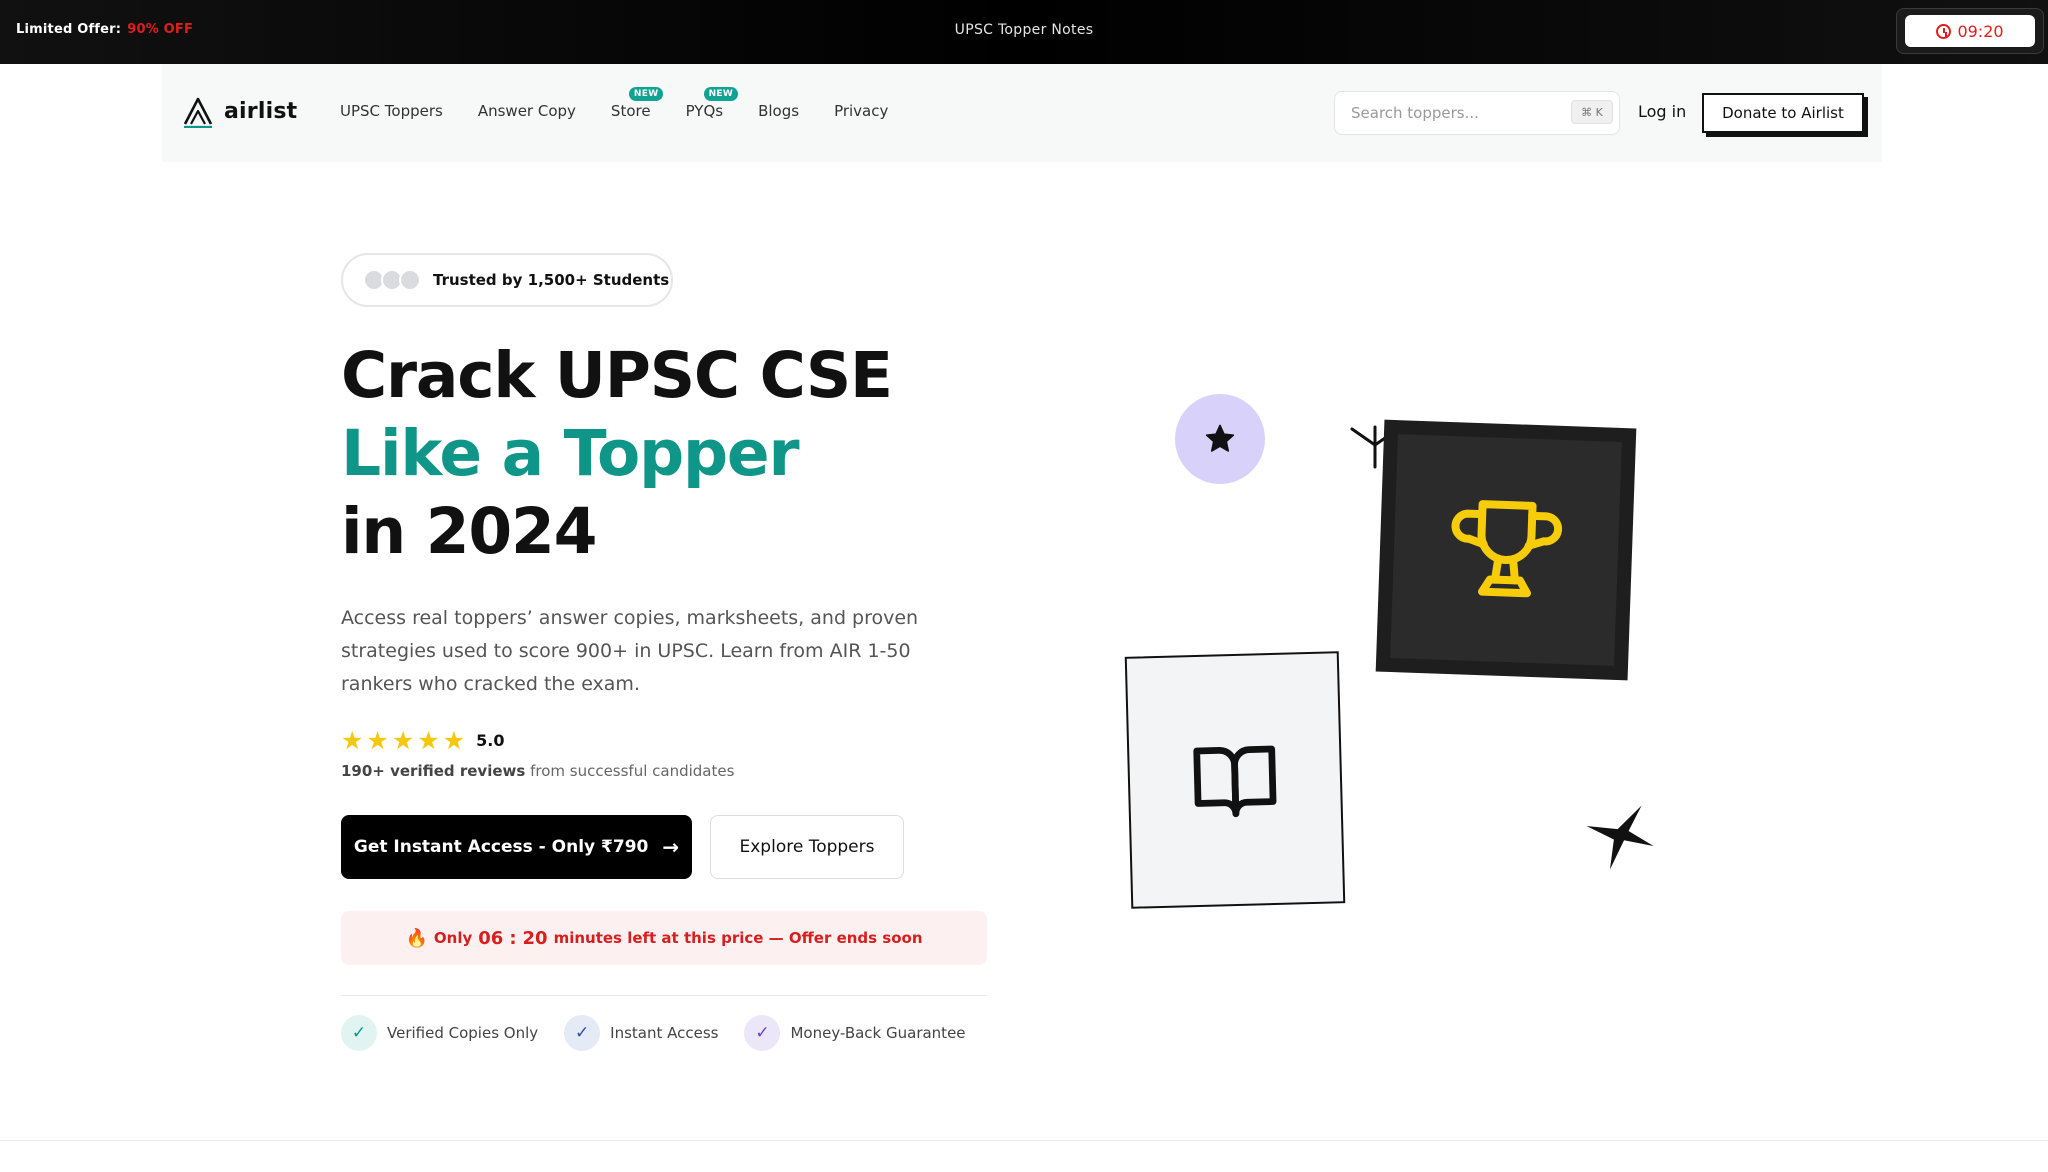 This screenshot has height=1172, width=2048. I want to click on cta-label: Get Instant Access - Only ₹790, so click(501, 847).